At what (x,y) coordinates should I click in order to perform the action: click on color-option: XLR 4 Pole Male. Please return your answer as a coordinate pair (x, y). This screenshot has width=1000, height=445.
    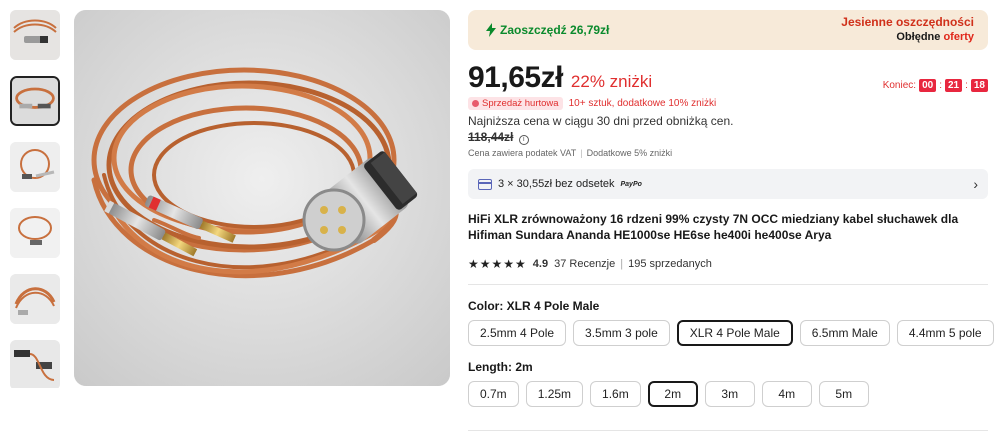
    Looking at the image, I should click on (734, 333).